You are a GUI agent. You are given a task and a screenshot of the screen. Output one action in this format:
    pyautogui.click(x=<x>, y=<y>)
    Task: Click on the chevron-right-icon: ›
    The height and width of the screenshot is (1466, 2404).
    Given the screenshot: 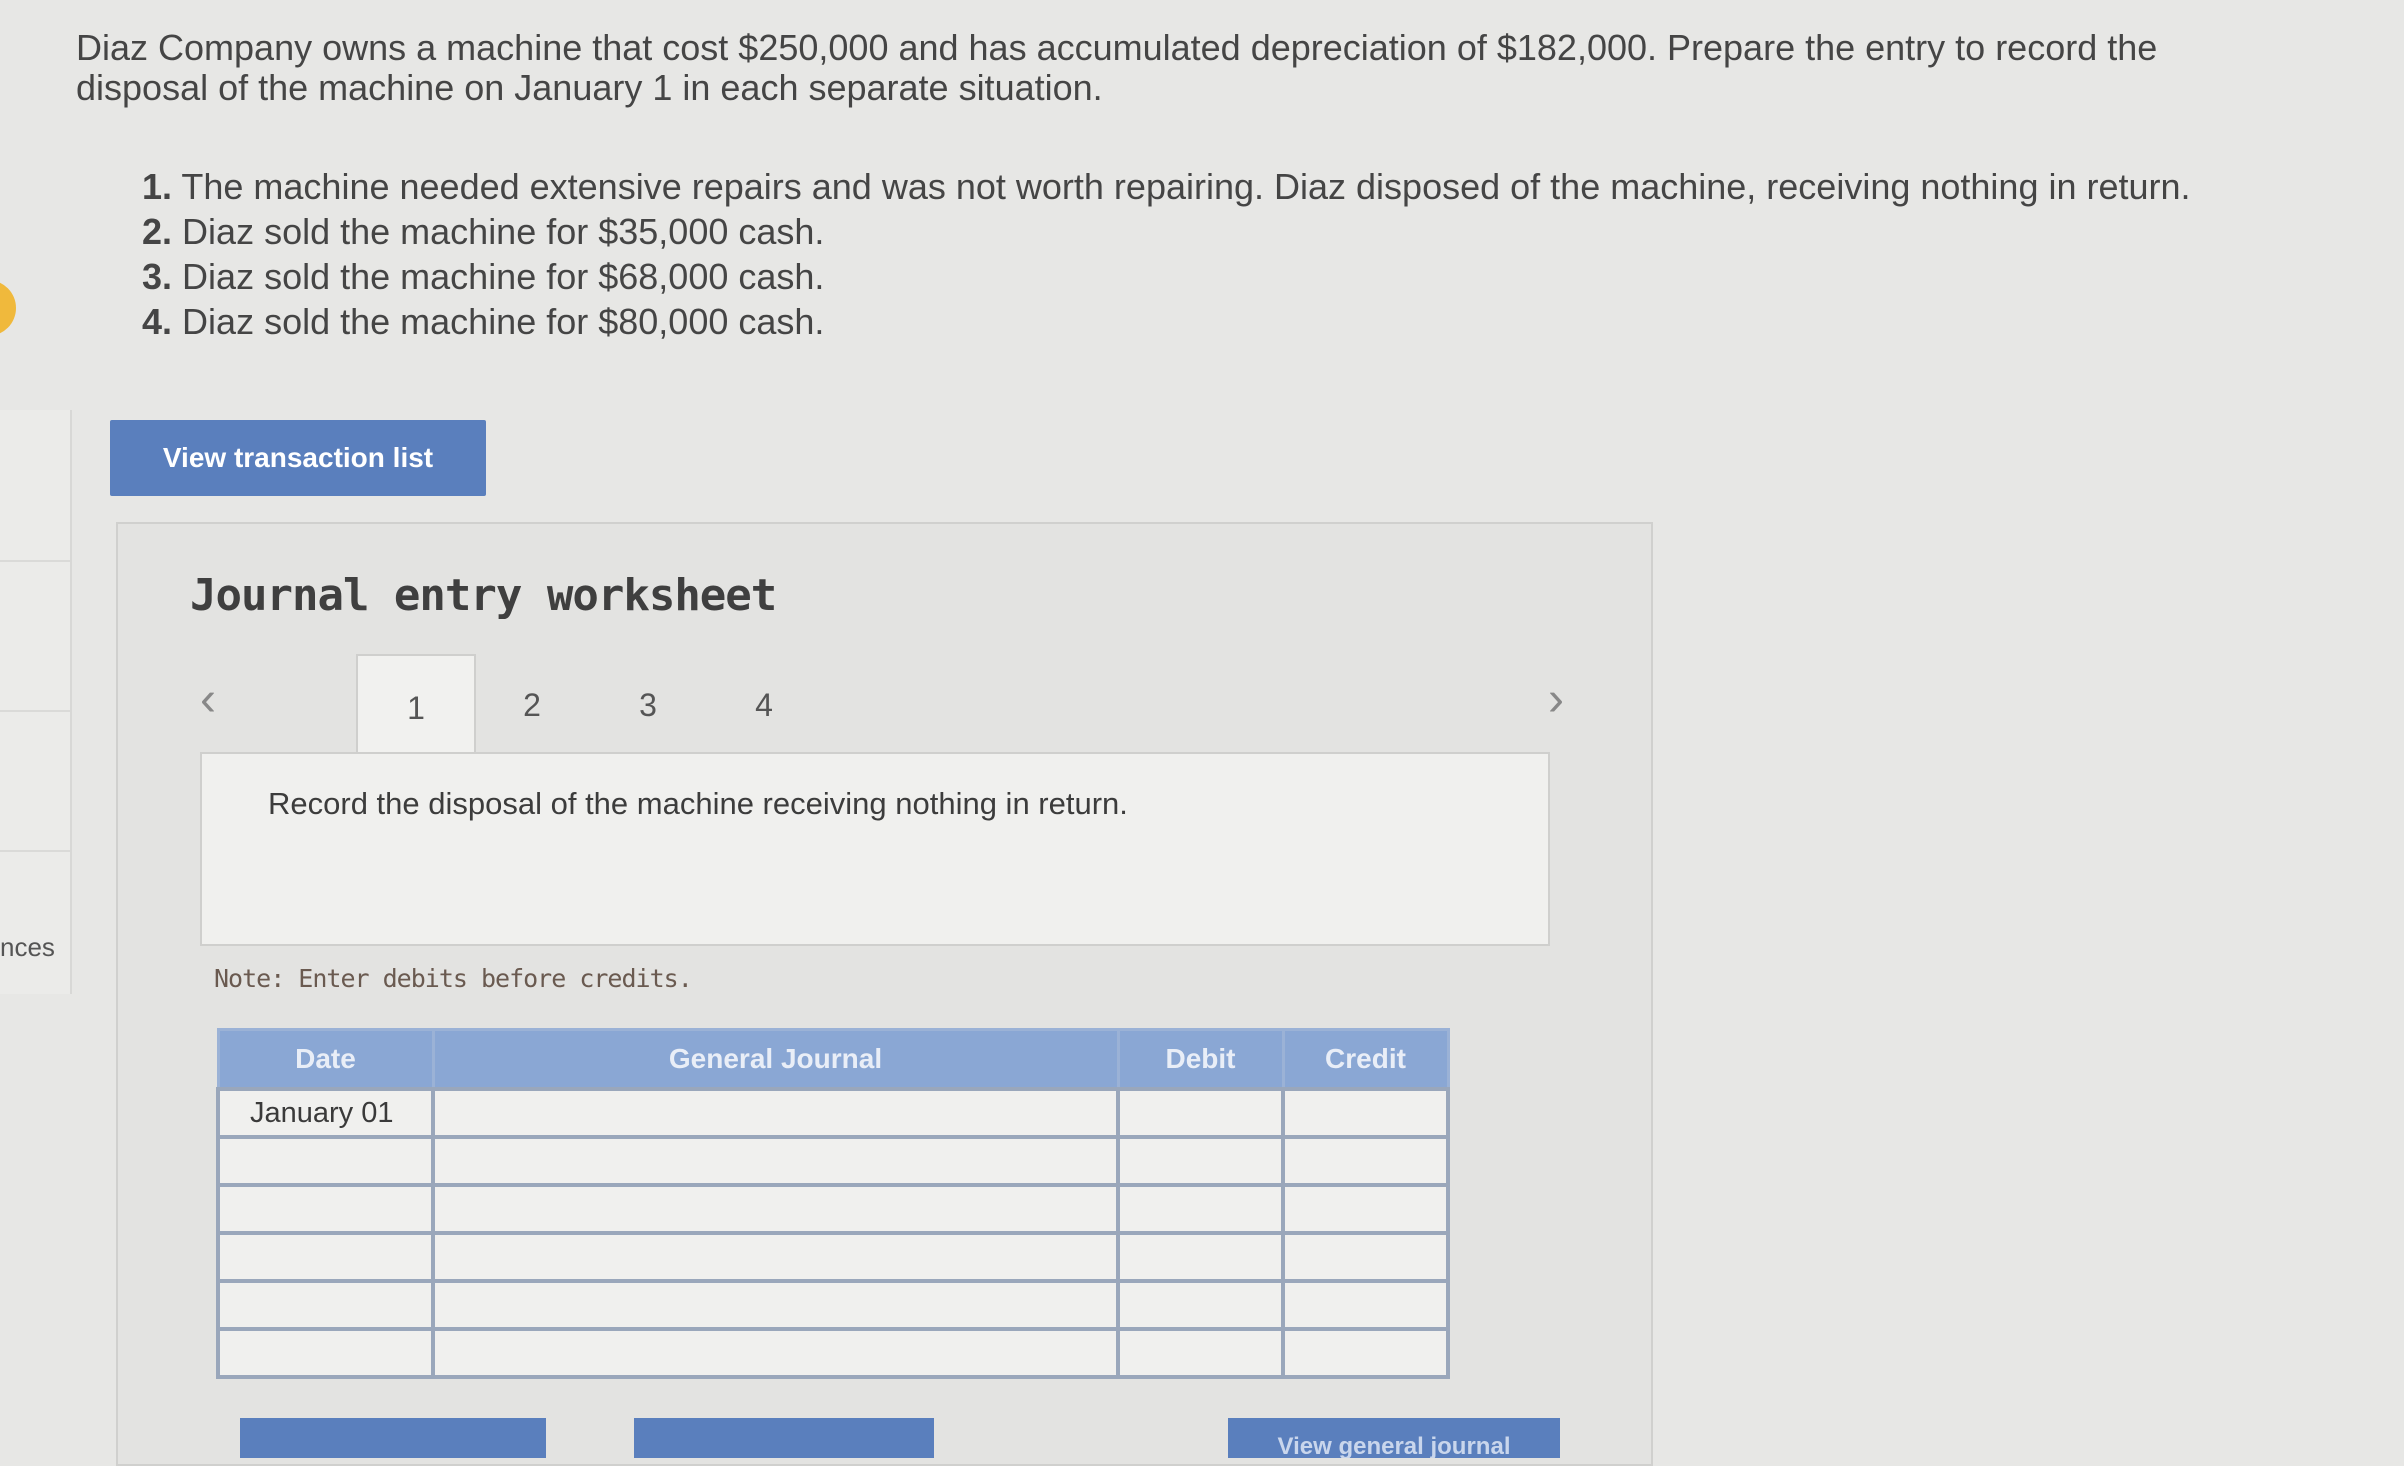 What is the action you would take?
    pyautogui.click(x=1556, y=699)
    